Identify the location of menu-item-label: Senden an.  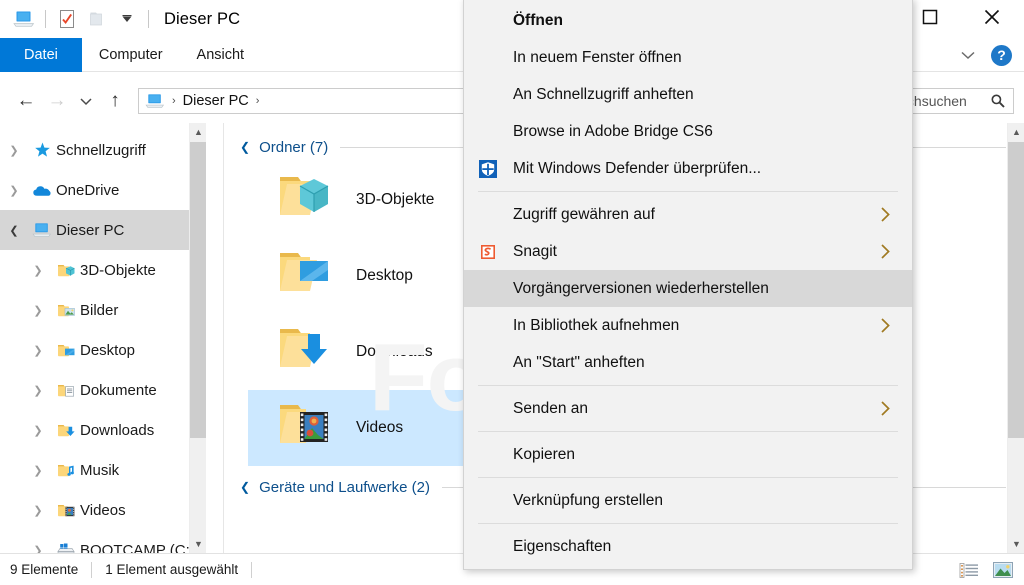
(550, 408).